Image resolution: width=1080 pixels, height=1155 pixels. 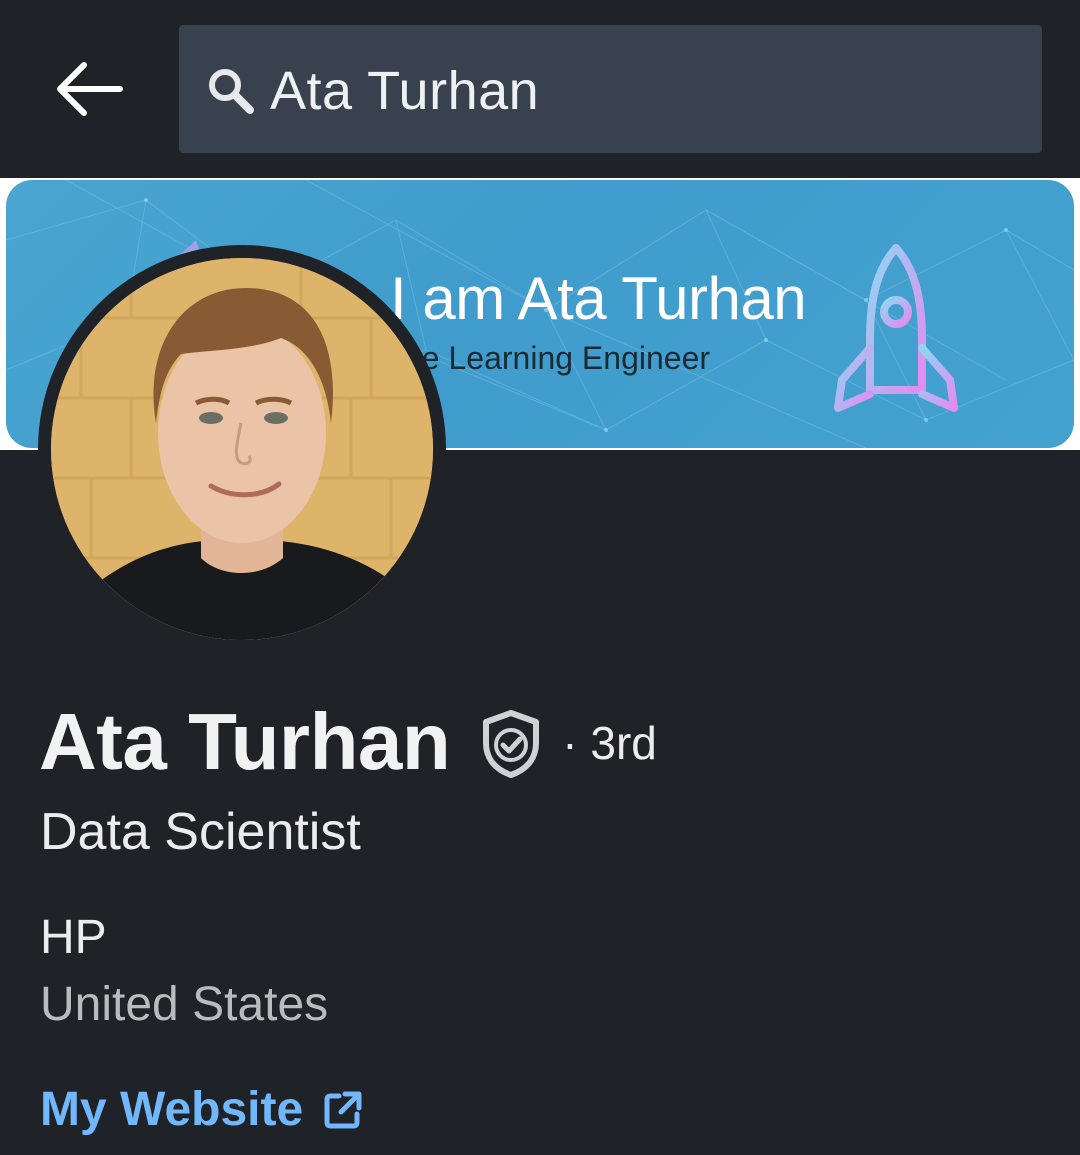 What do you see at coordinates (245, 741) in the screenshot?
I see `profile-name: Ata Turhan` at bounding box center [245, 741].